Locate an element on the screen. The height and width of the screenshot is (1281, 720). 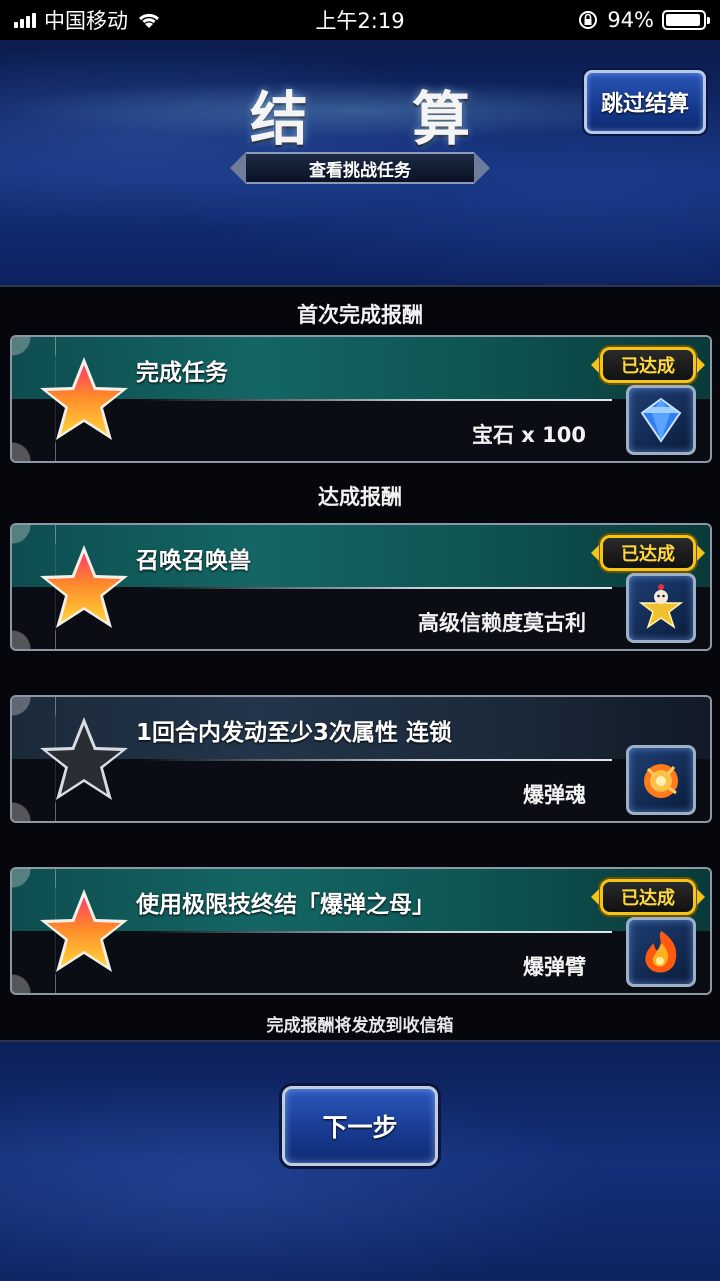
mission-title: 召唤召唤兽 is located at coordinates (193, 561).